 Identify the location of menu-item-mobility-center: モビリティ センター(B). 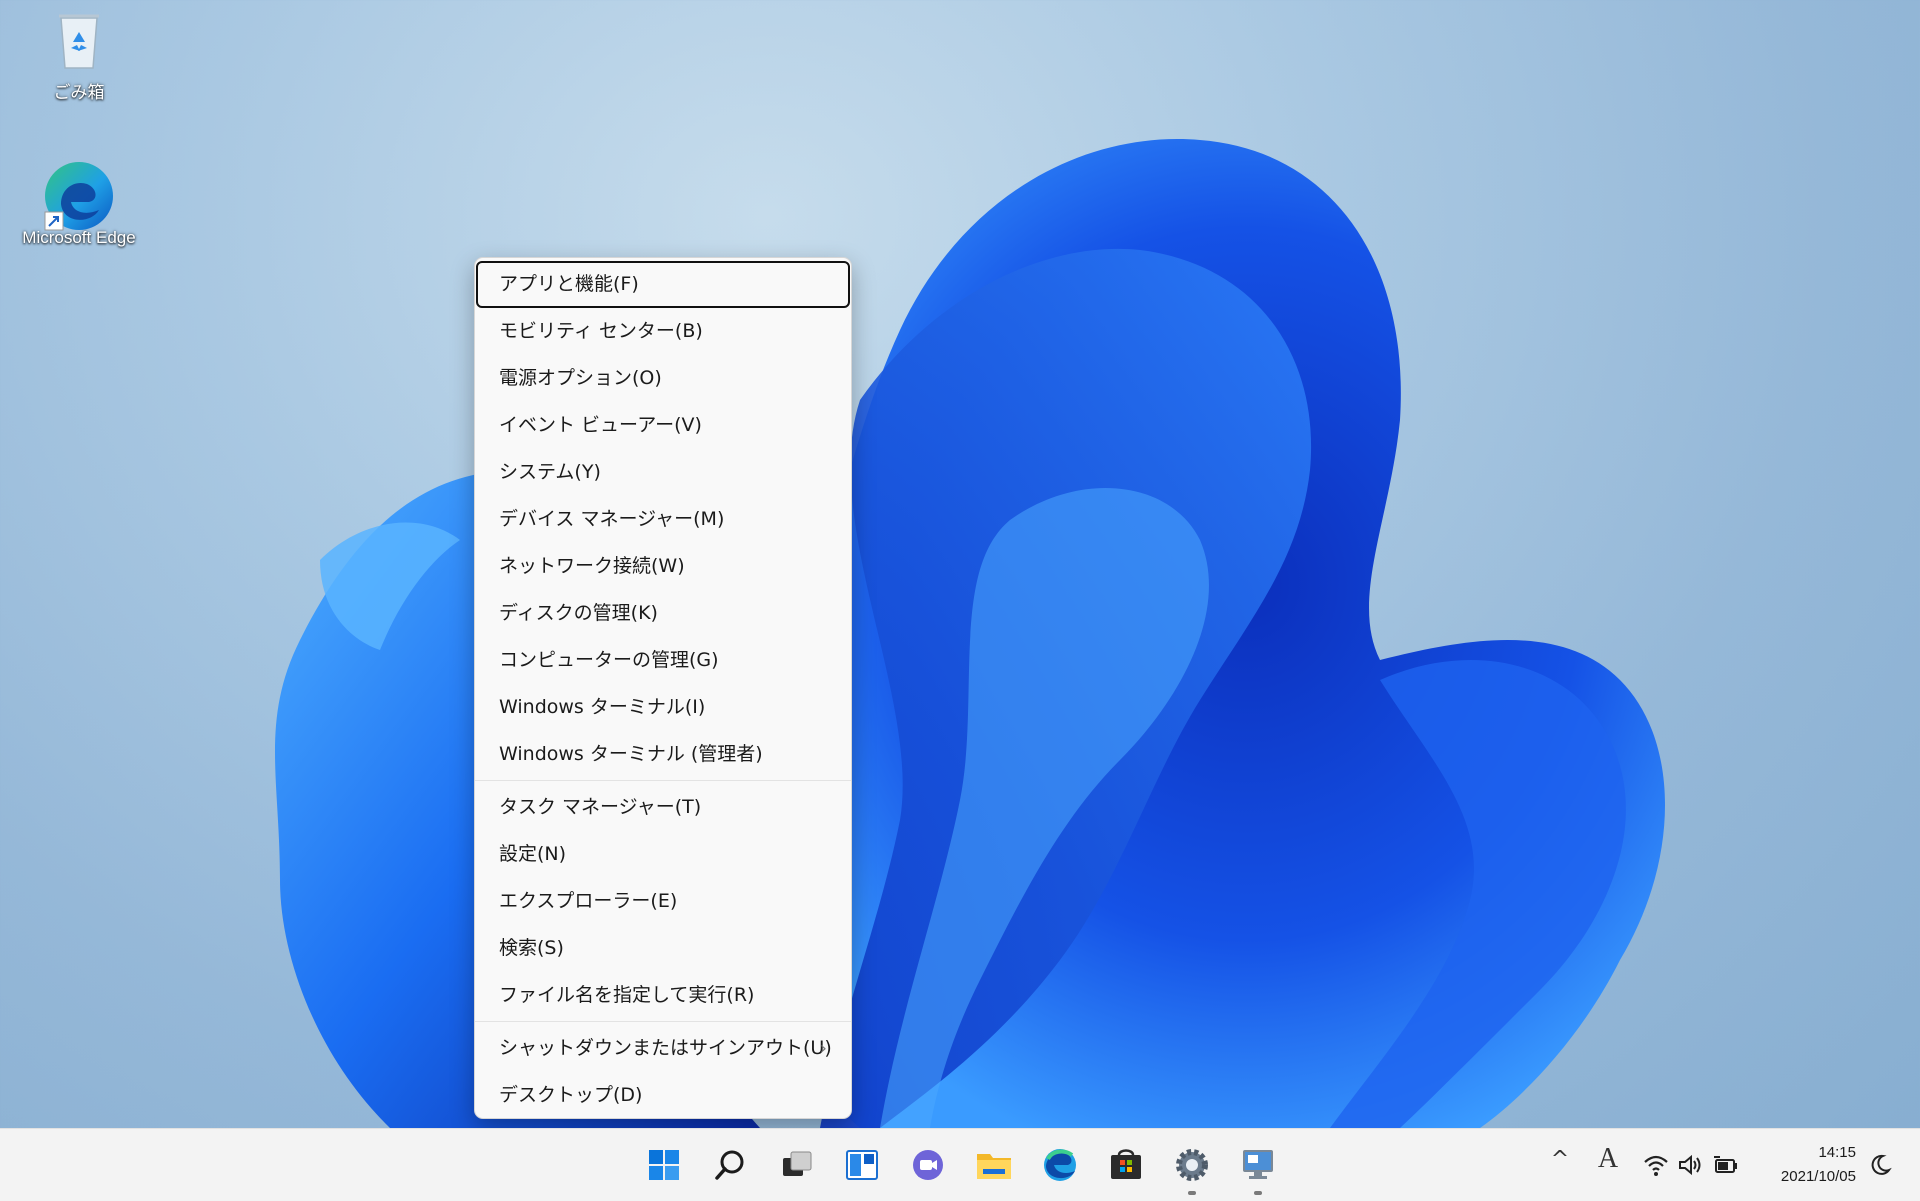
(663, 331).